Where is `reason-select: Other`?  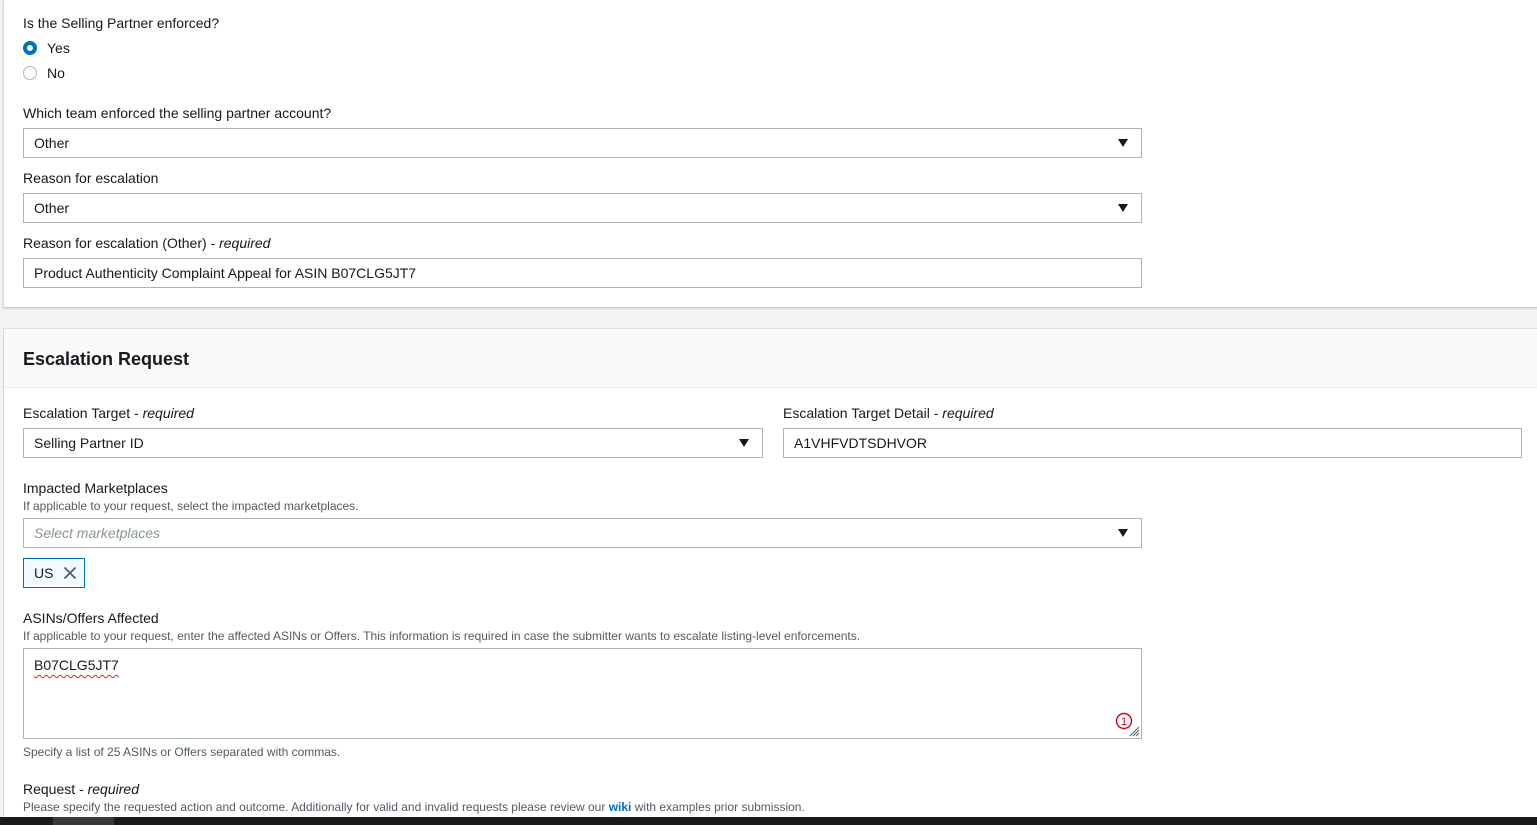 reason-select: Other is located at coordinates (582, 208).